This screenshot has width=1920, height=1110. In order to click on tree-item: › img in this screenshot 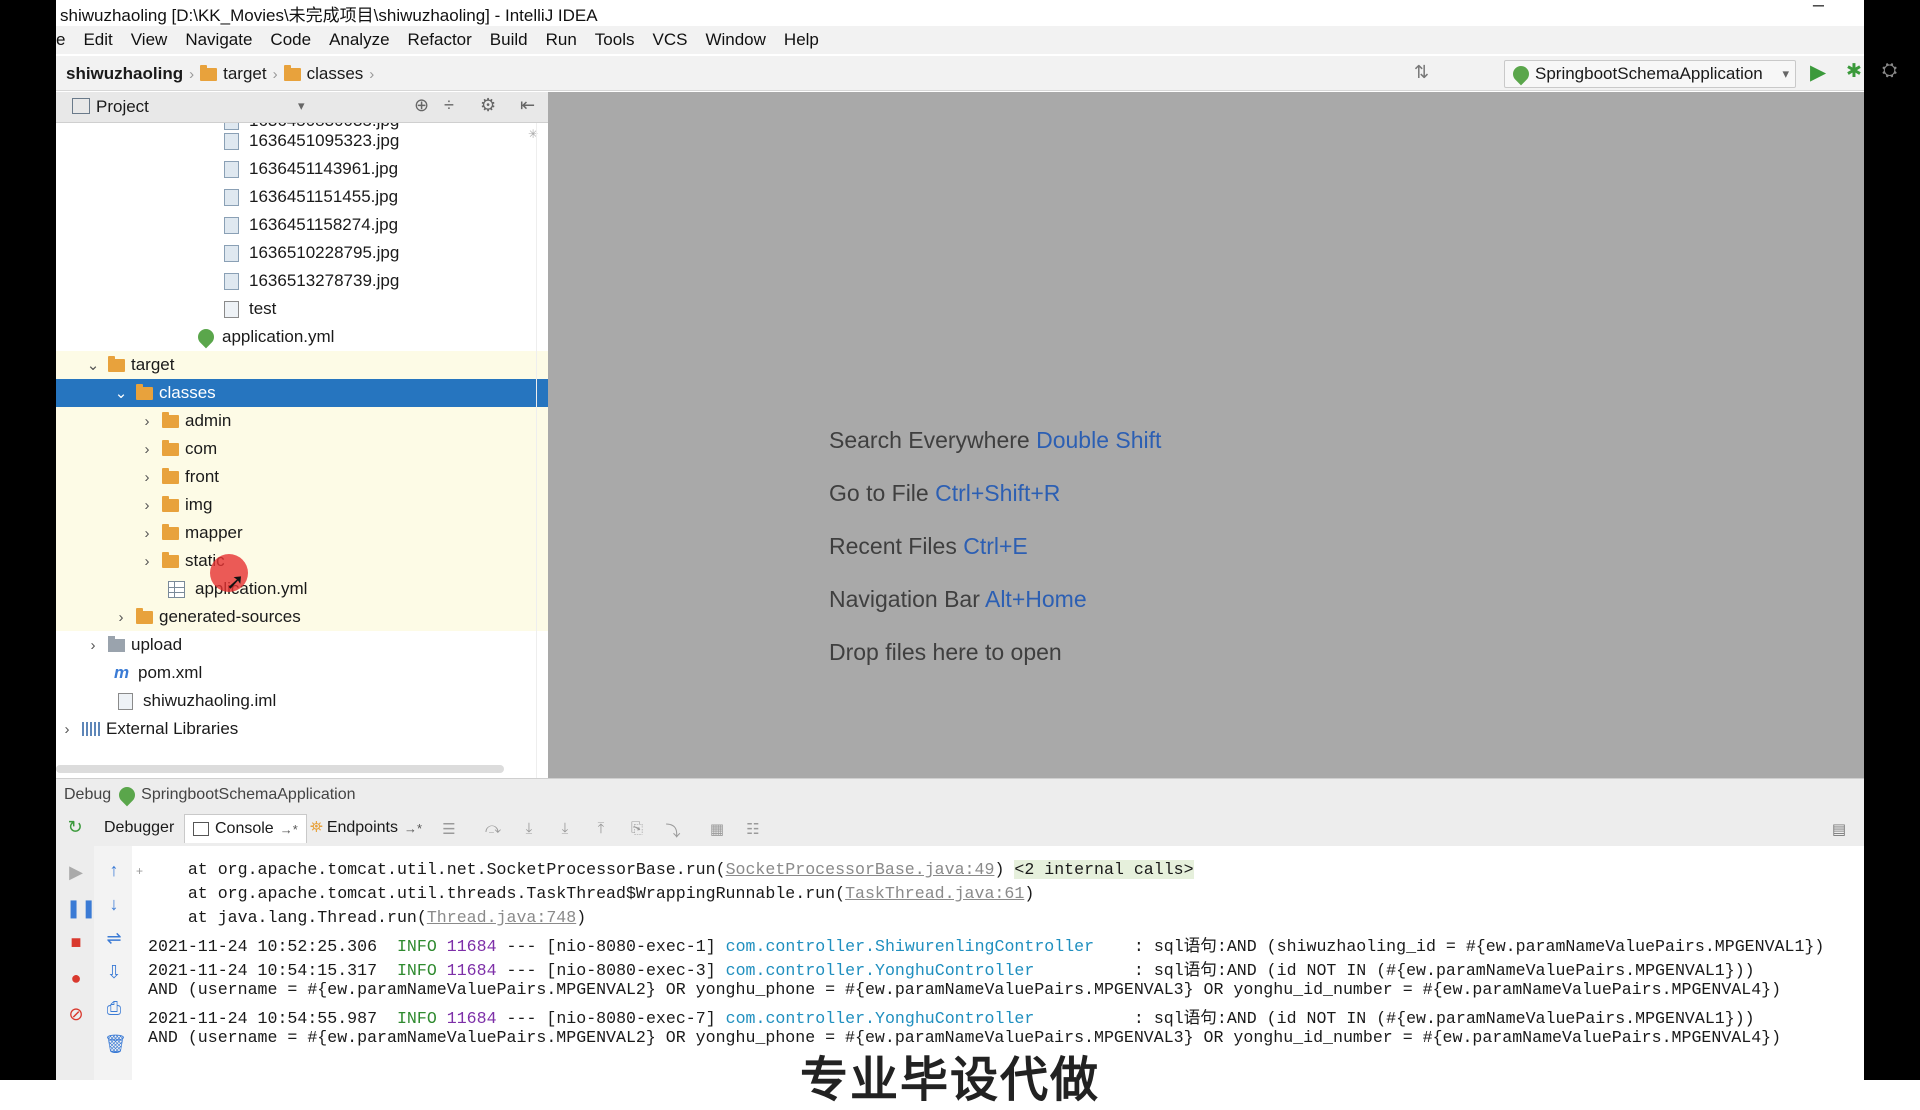, I will do `click(302, 505)`.